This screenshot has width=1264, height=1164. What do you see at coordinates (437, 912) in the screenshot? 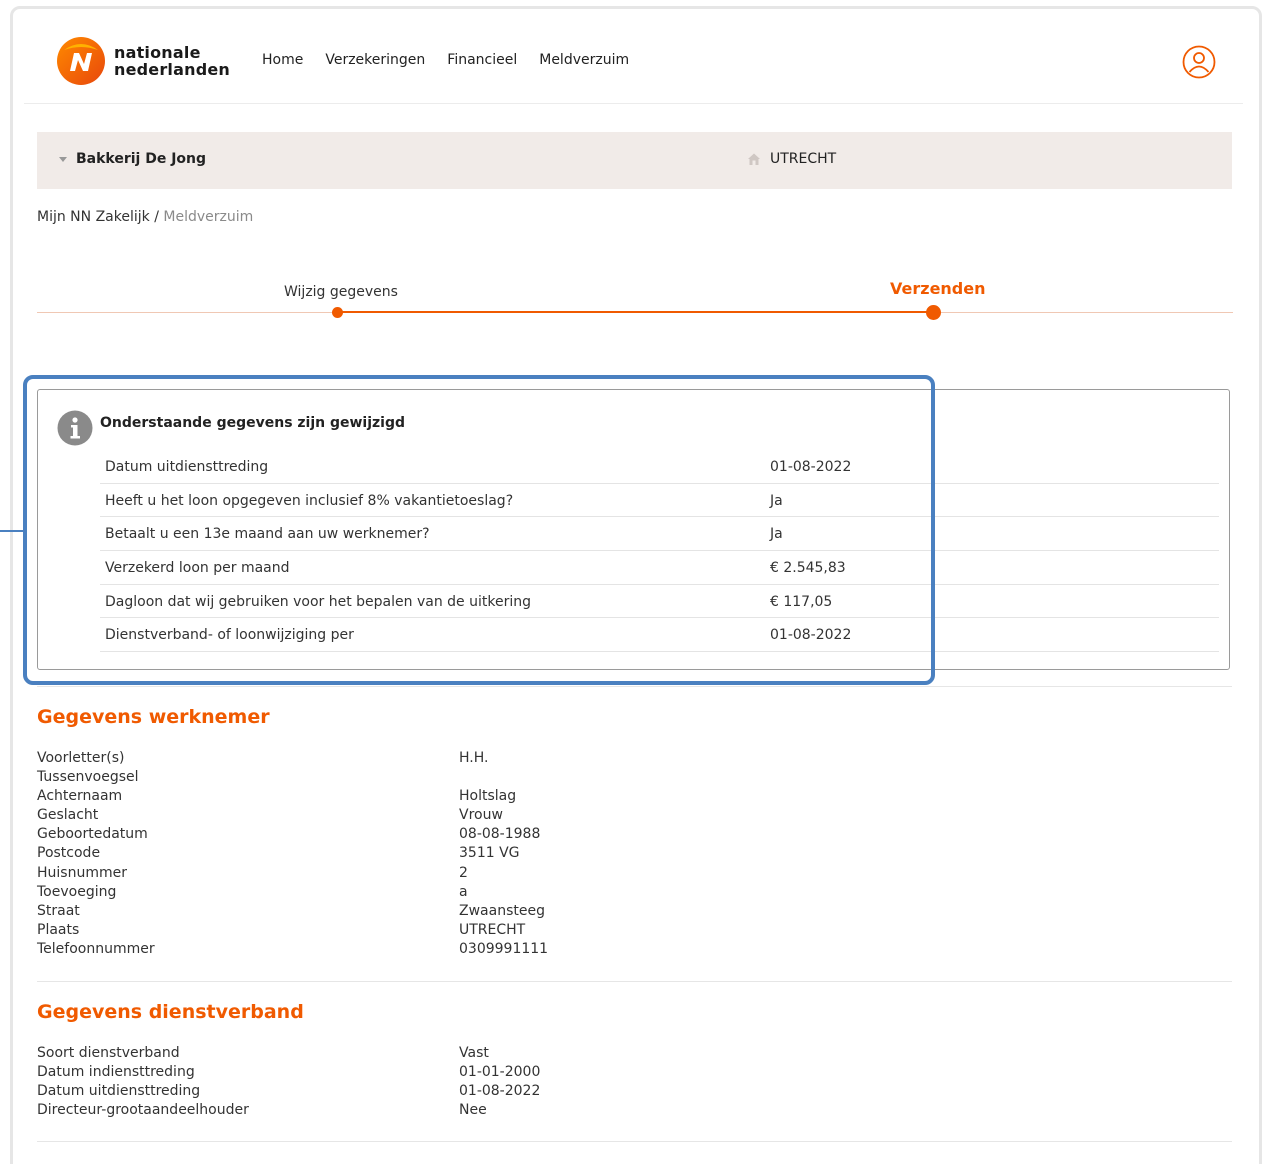
I see `list-item: Straat Zwaansteeg` at bounding box center [437, 912].